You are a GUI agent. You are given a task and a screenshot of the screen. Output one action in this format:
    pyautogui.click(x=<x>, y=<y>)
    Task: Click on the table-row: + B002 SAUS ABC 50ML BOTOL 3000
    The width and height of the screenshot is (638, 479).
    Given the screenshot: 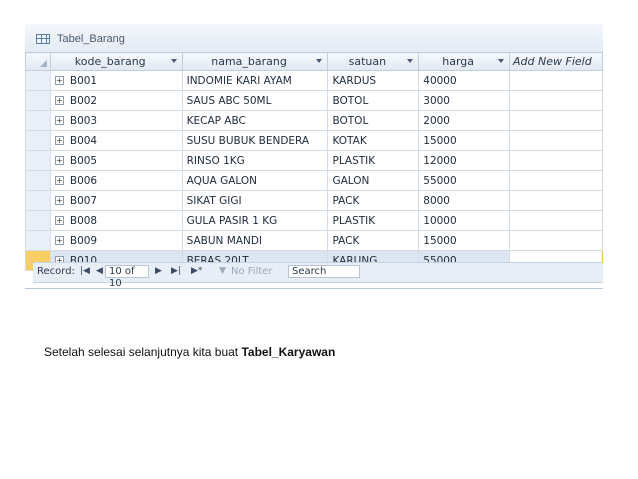 What is the action you would take?
    pyautogui.click(x=314, y=100)
    